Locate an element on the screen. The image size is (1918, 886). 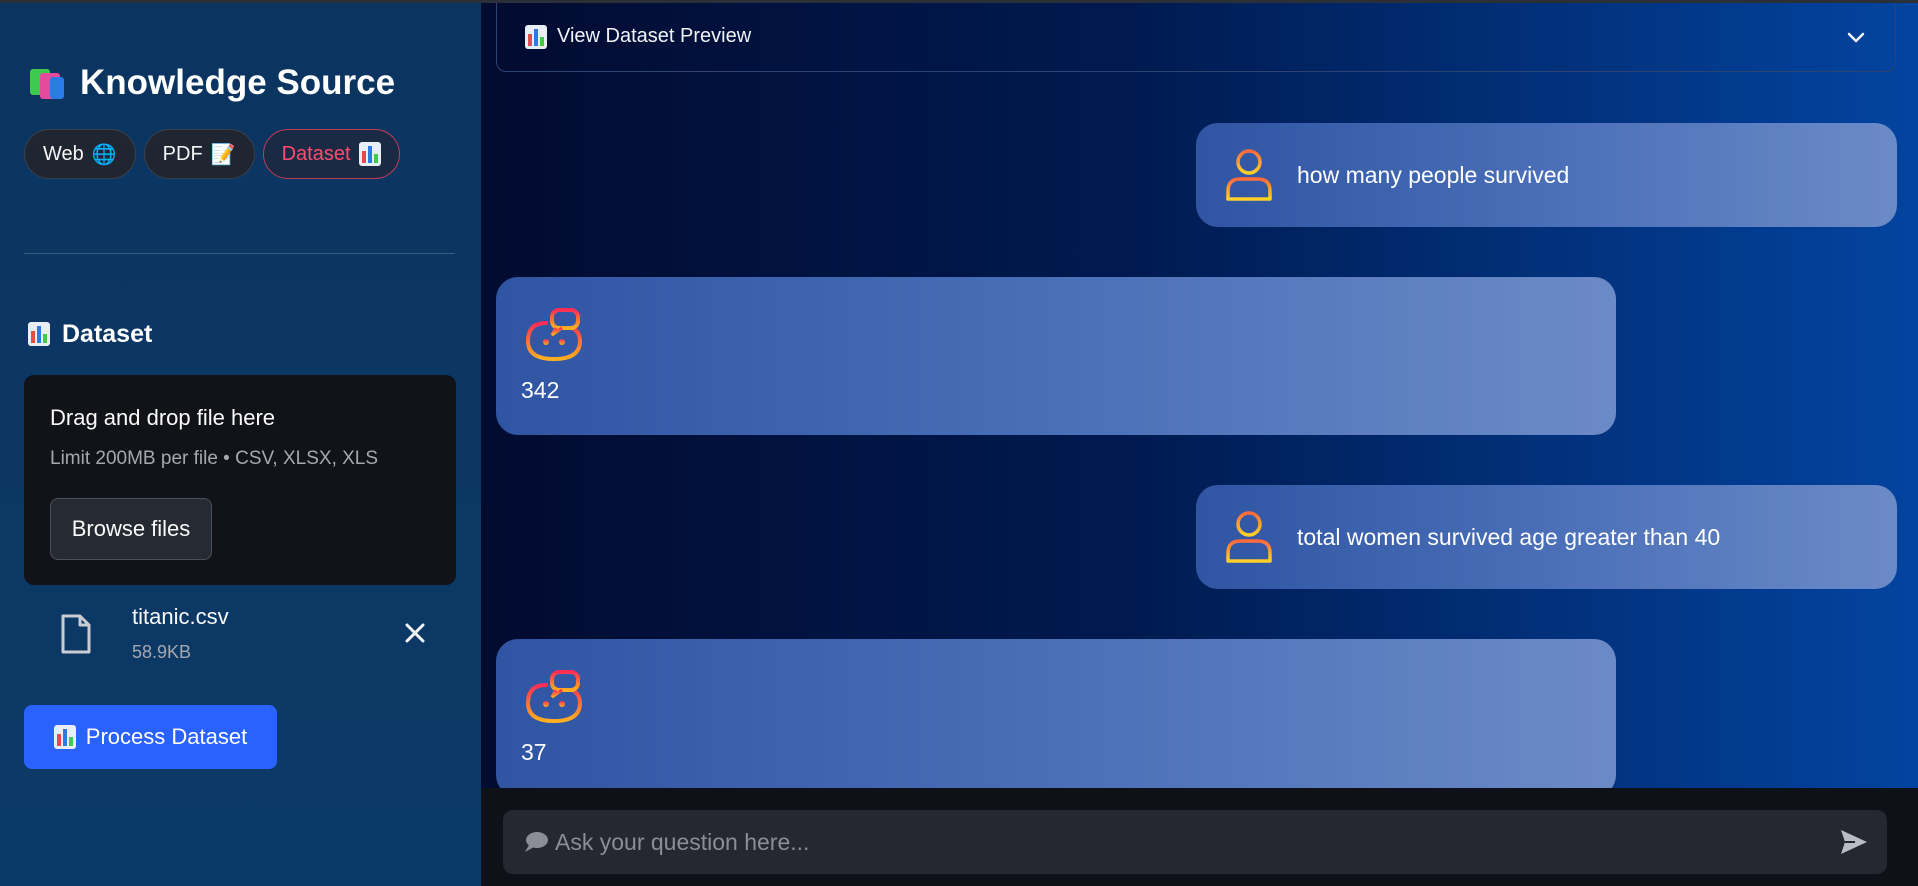
memo-icon: 📝 is located at coordinates (223, 154).